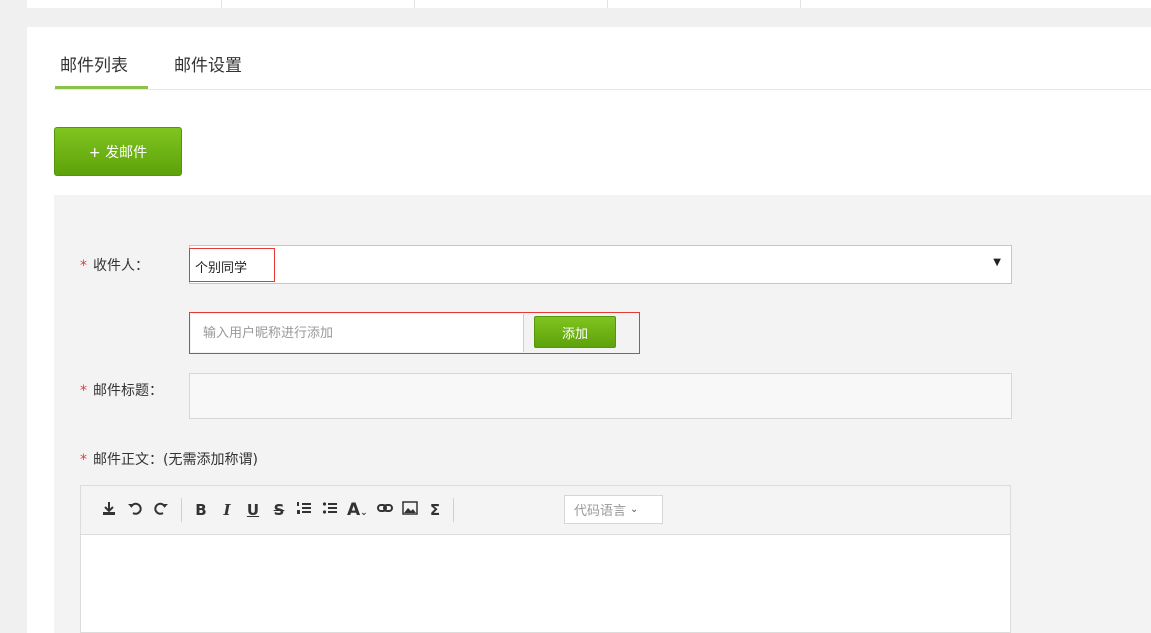 The width and height of the screenshot is (1151, 633). What do you see at coordinates (613, 509) in the screenshot?
I see `code-language-select: 代码语言 ⌄` at bounding box center [613, 509].